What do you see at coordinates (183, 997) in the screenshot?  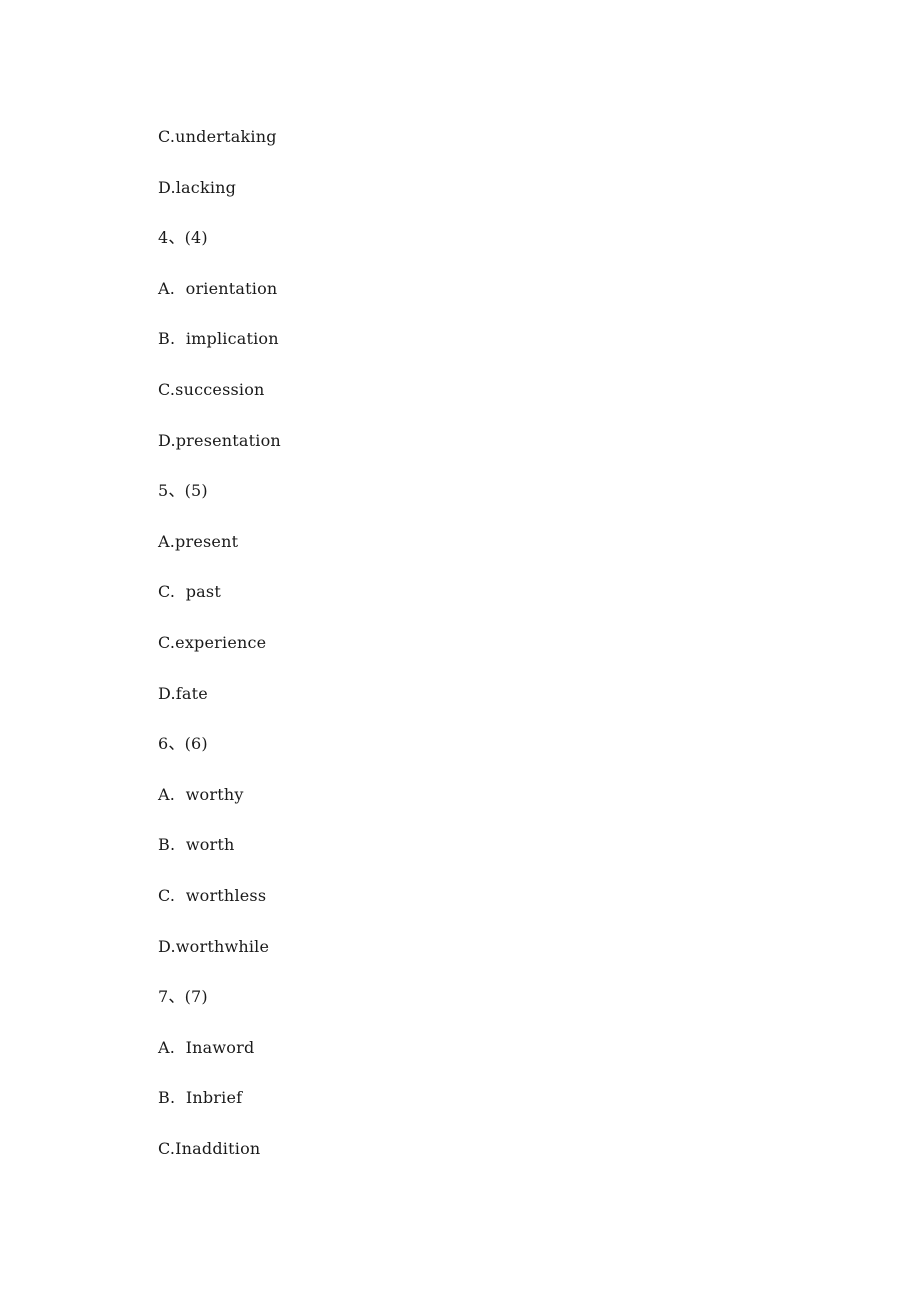 I see `question-7: 7、(7)` at bounding box center [183, 997].